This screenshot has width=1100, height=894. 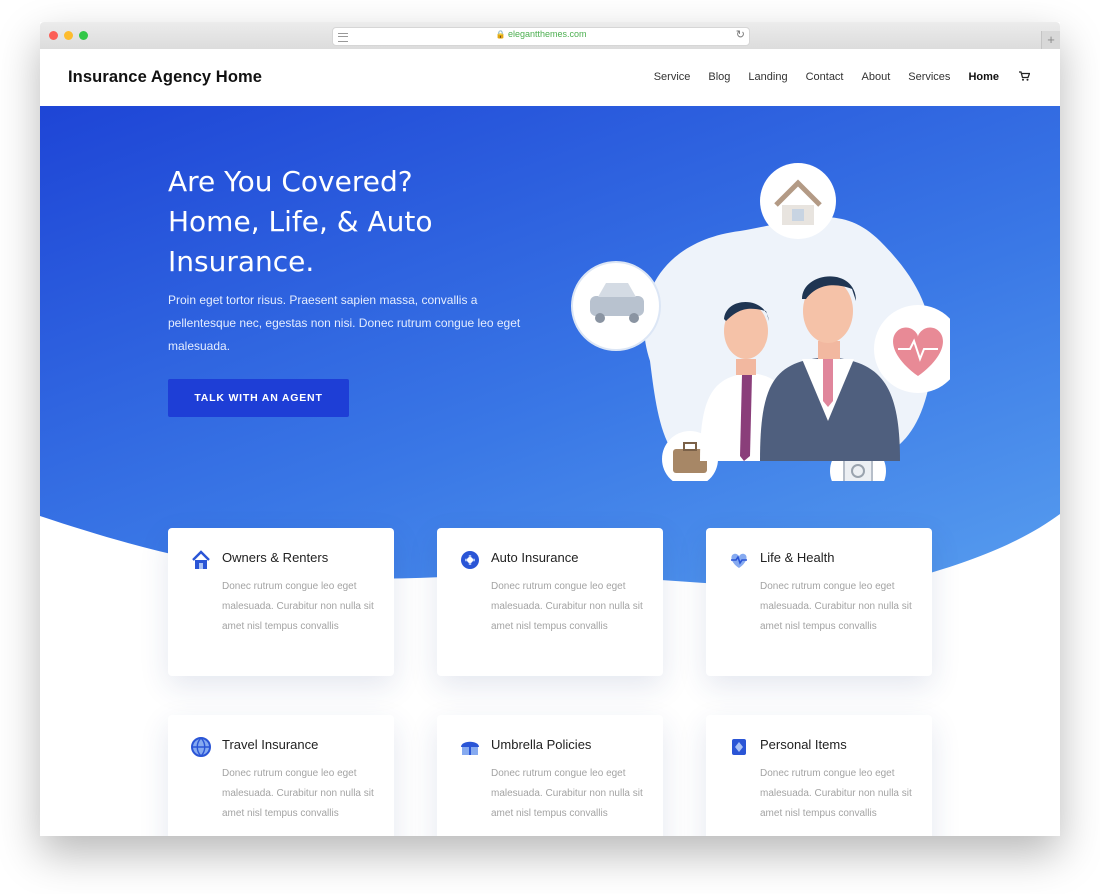 I want to click on car-circle-icon, so click(x=616, y=306).